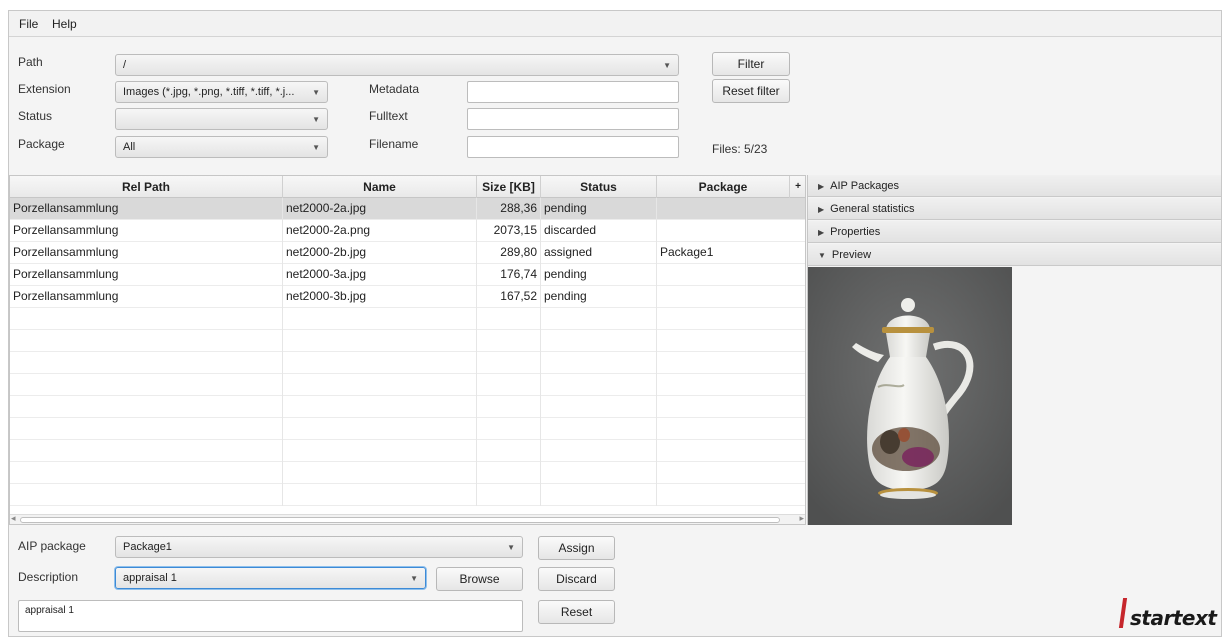 The image size is (1225, 639). What do you see at coordinates (270, 578) in the screenshot?
I see `description-combo: appraisal 1 ▼` at bounding box center [270, 578].